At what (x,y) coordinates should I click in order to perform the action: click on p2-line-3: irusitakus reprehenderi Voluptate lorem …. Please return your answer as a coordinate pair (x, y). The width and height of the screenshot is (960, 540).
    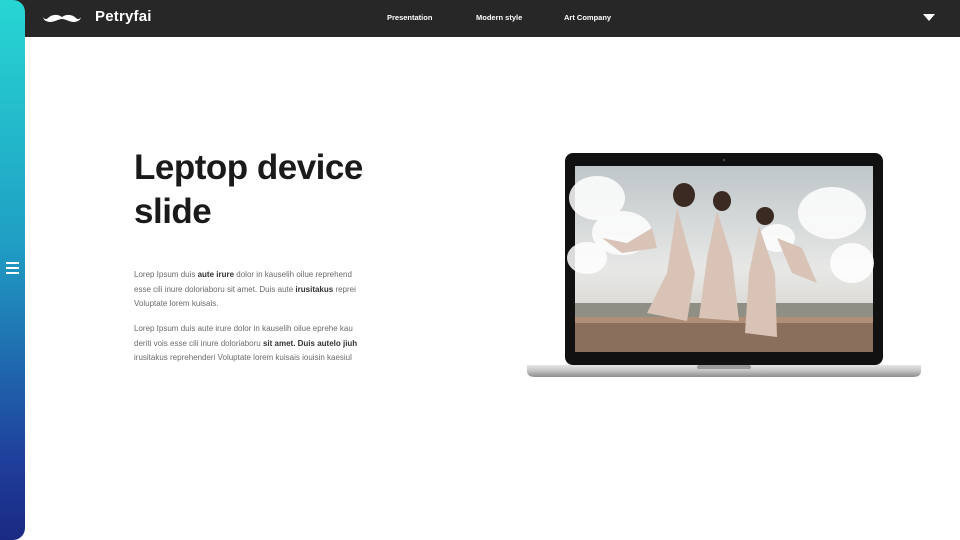
    Looking at the image, I should click on (243, 357).